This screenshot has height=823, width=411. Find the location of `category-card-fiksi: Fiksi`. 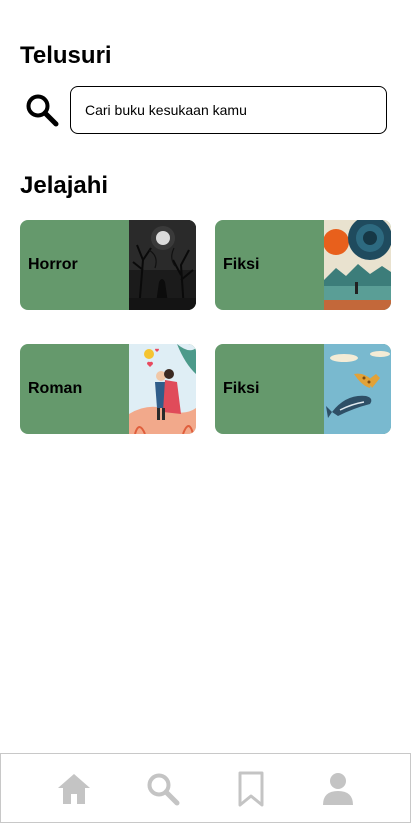

category-card-fiksi: Fiksi is located at coordinates (303, 265).